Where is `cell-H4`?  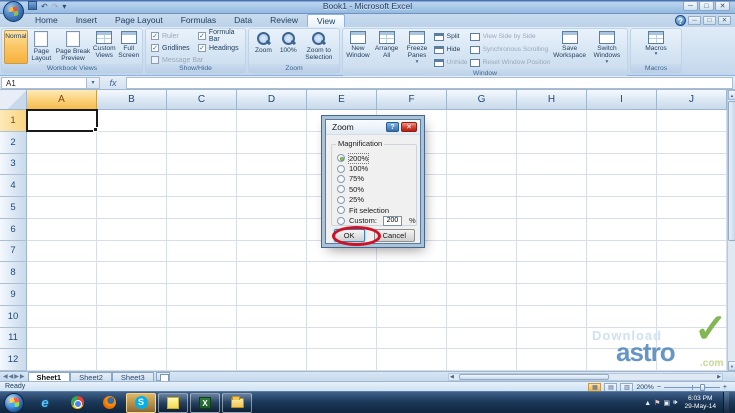 cell-H4 is located at coordinates (552, 186).